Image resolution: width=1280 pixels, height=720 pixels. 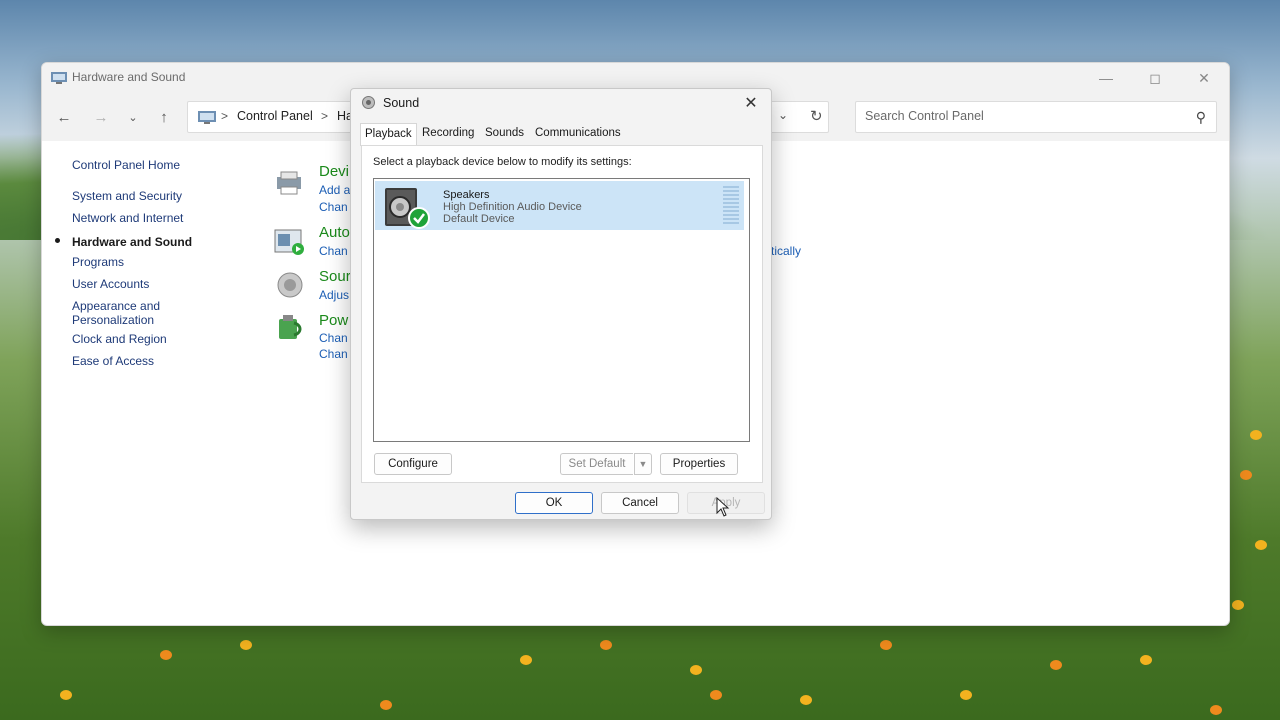 I want to click on category-autoplay-extra-link: tically, so click(x=786, y=251).